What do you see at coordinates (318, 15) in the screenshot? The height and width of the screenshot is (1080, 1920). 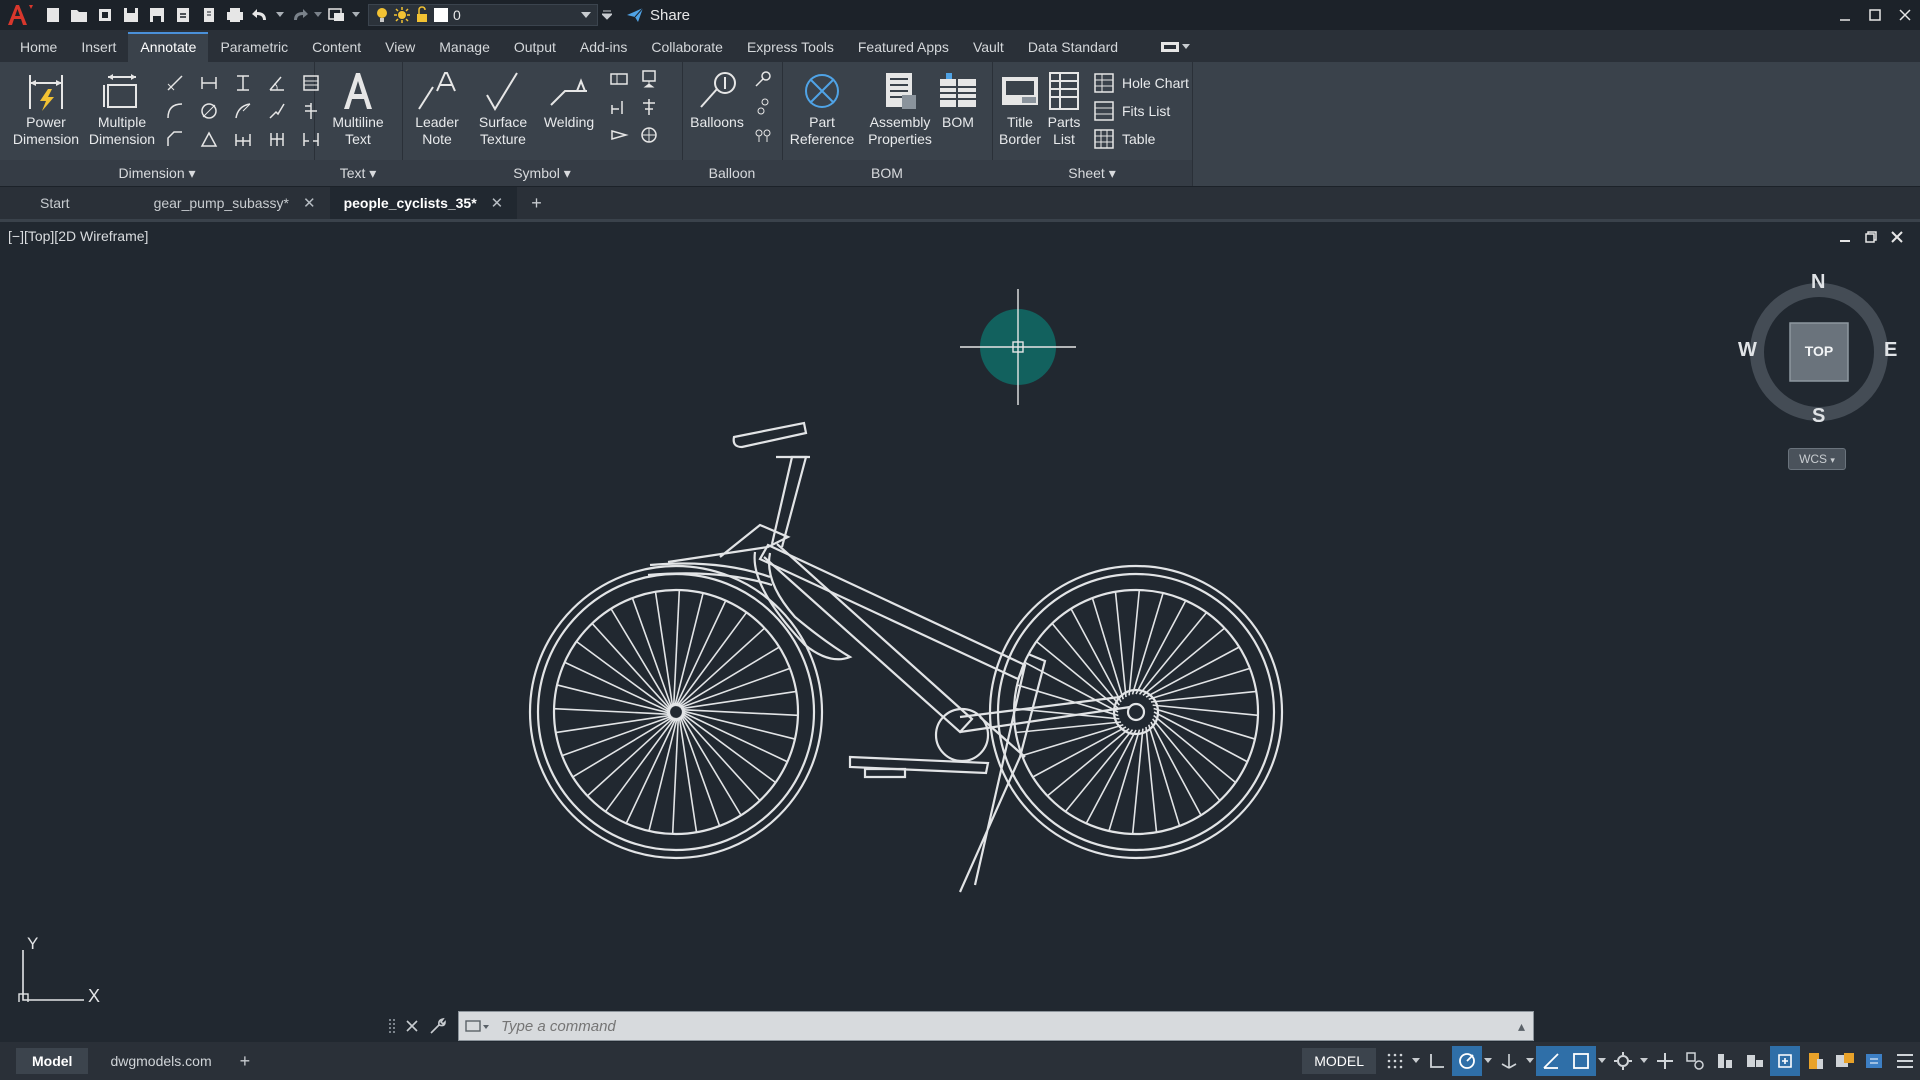 I see `redo-dropdown-icon` at bounding box center [318, 15].